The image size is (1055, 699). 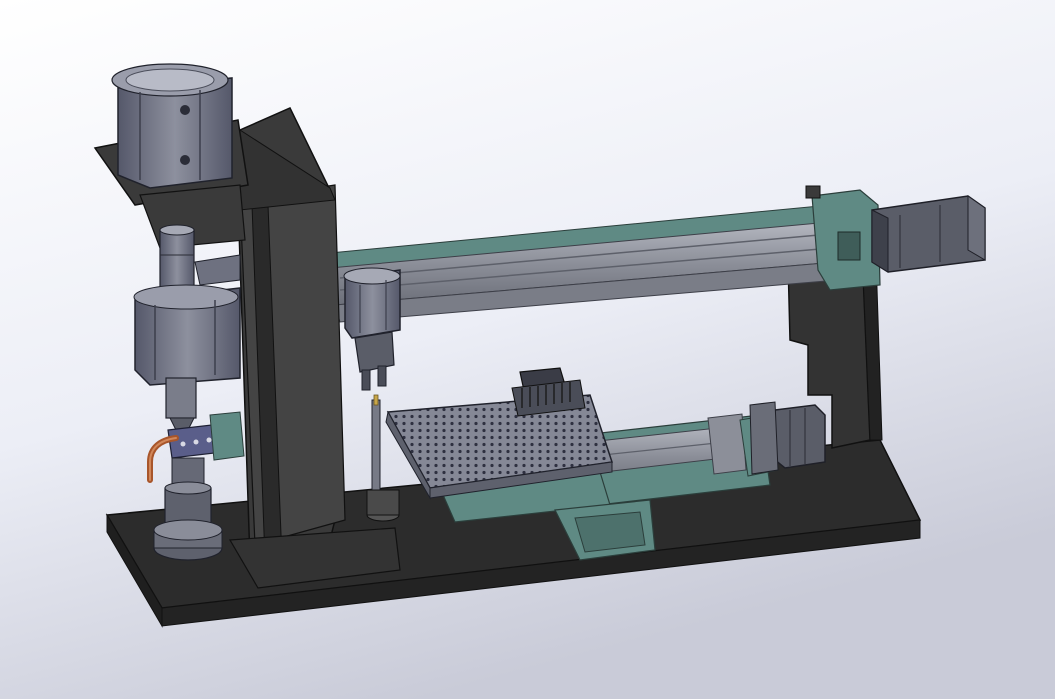 What do you see at coordinates (928, 234) in the screenshot?
I see `end-stepper-motor` at bounding box center [928, 234].